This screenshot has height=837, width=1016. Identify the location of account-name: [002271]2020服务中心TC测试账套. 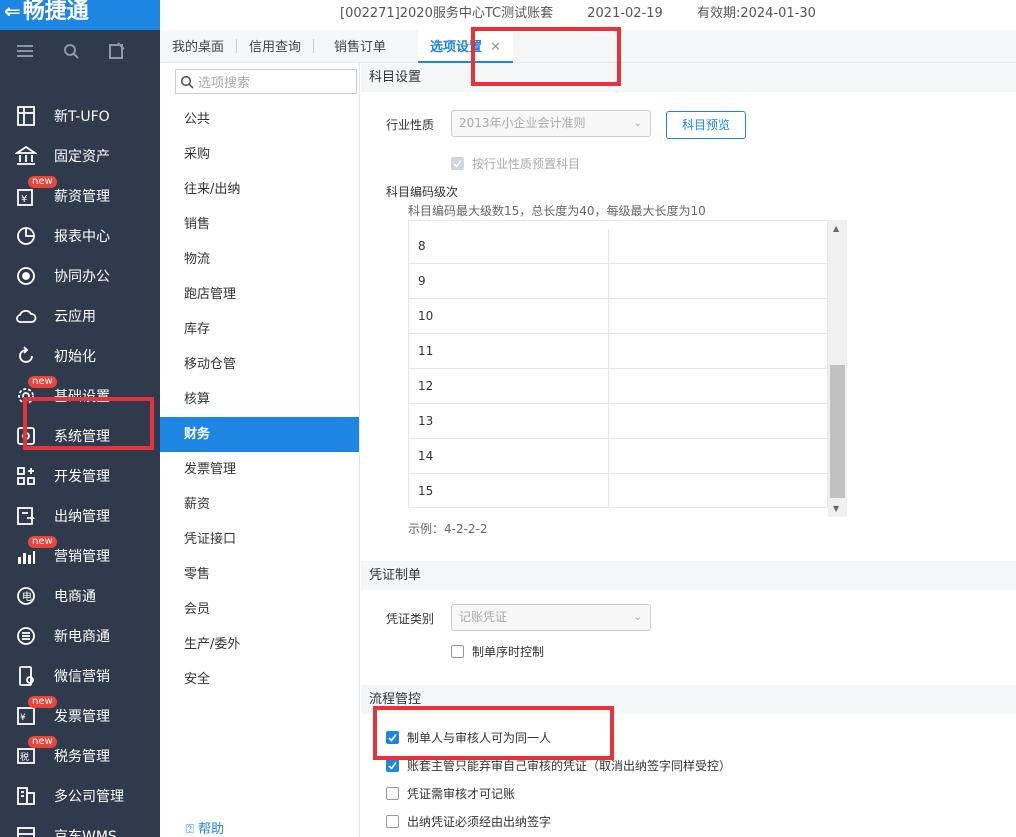
(447, 13).